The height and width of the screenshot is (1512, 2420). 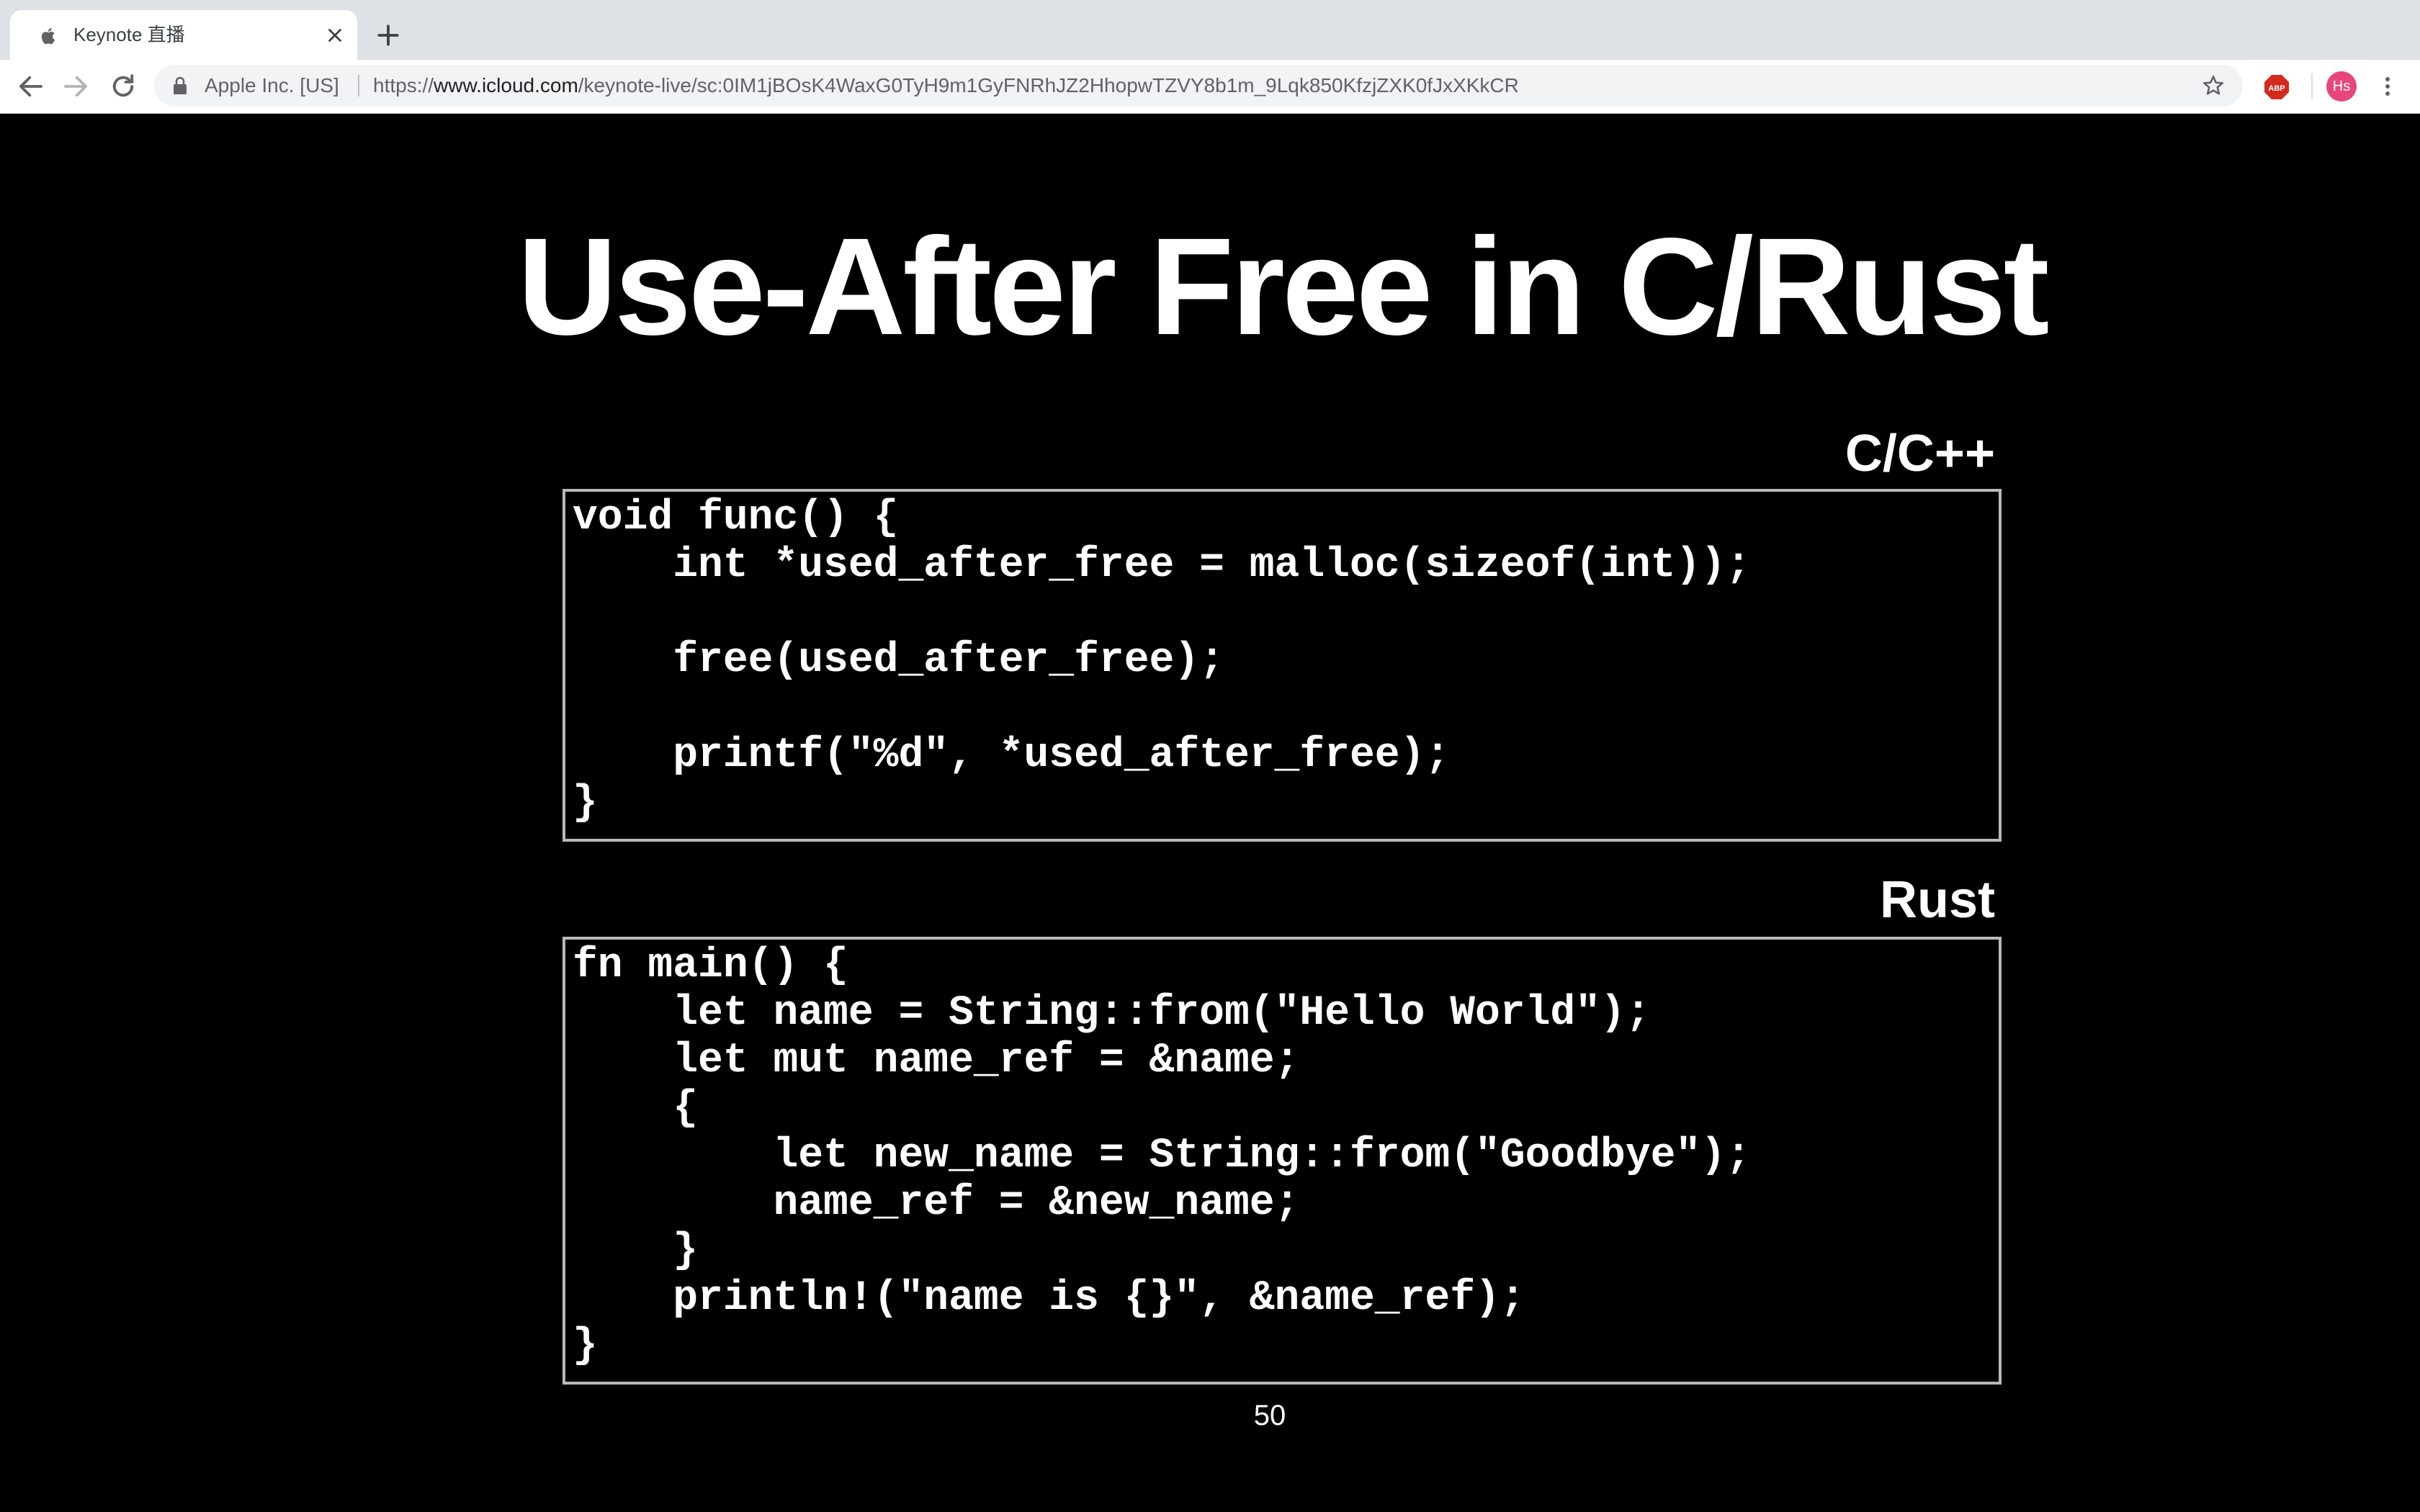 What do you see at coordinates (2387, 86) in the screenshot?
I see `kebab-menu-icon` at bounding box center [2387, 86].